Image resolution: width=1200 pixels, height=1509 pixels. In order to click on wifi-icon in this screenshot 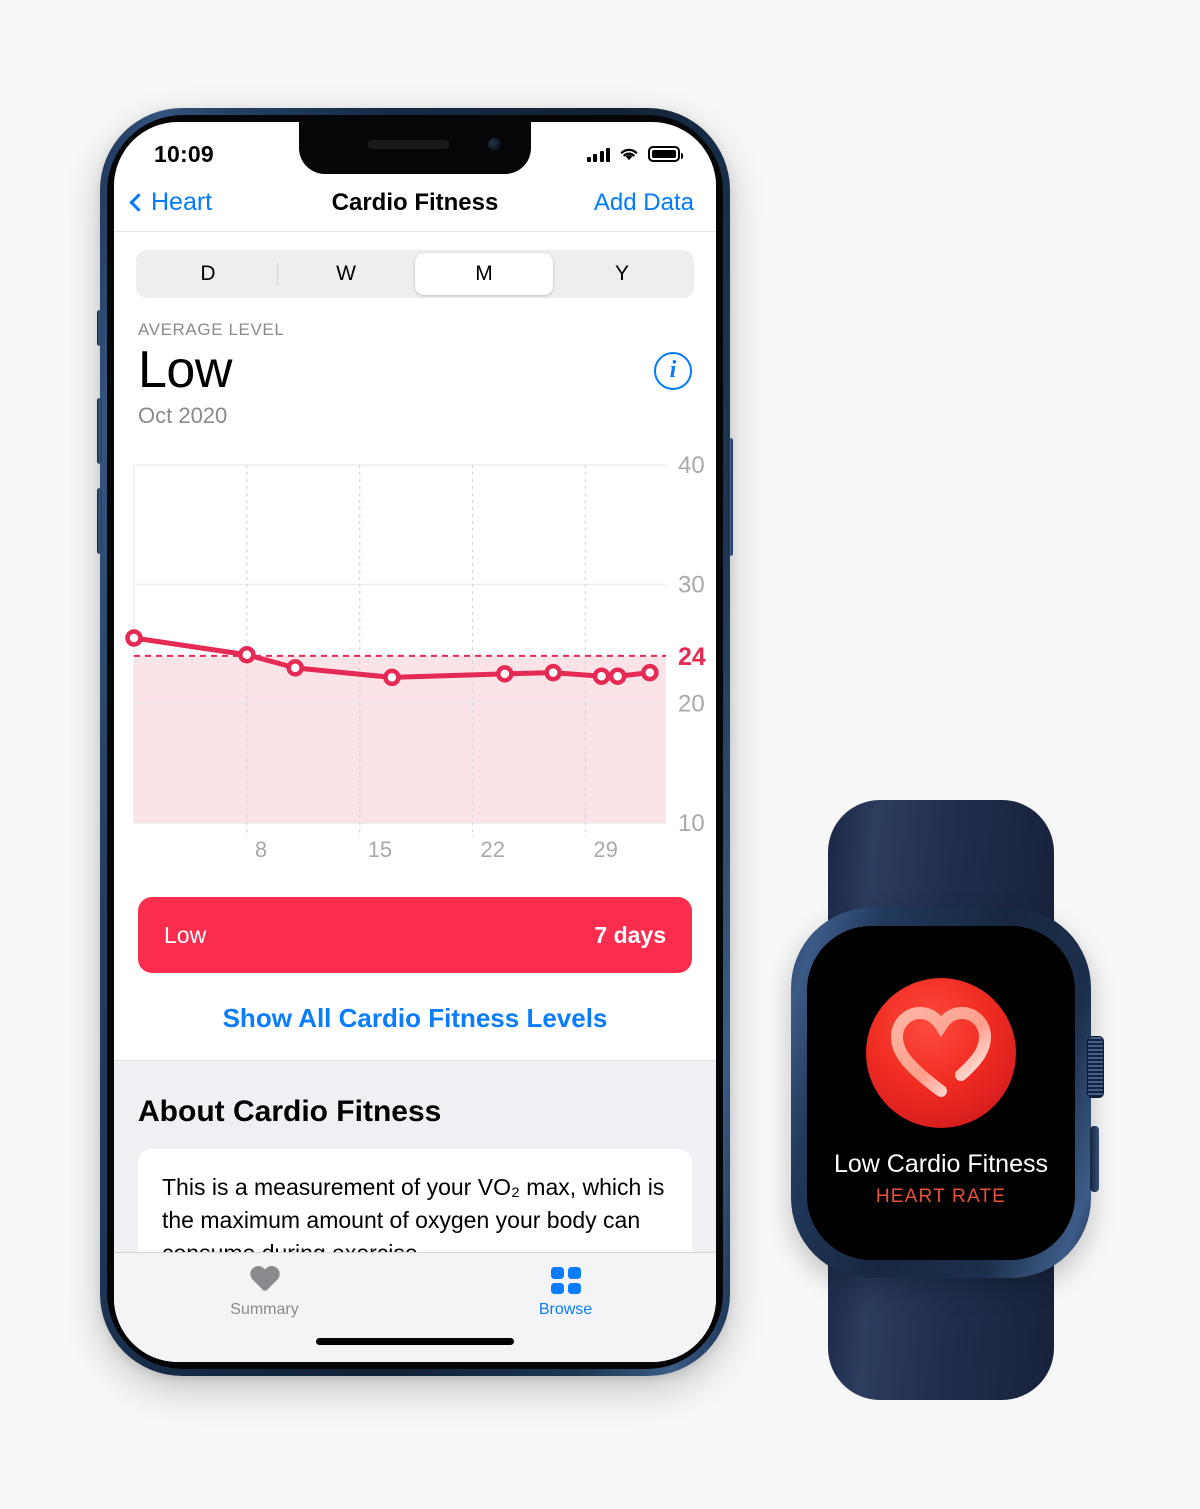, I will do `click(629, 154)`.